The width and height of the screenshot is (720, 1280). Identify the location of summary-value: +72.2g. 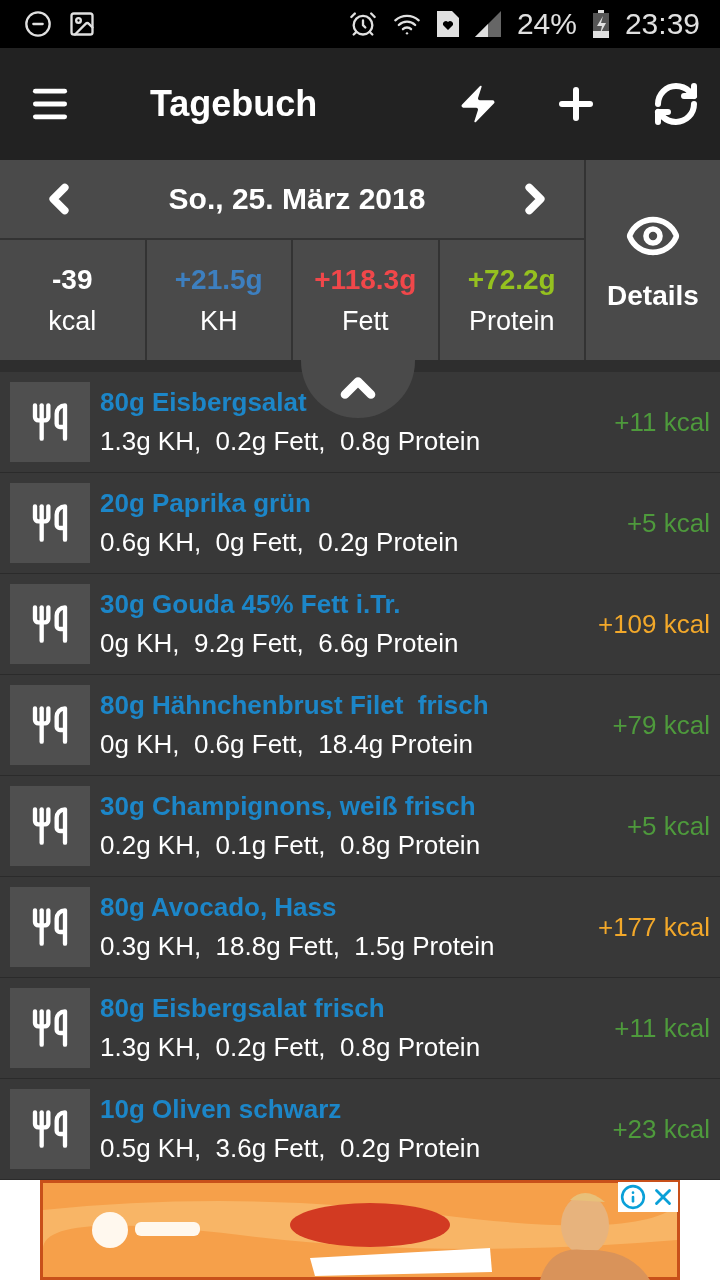
(511, 279).